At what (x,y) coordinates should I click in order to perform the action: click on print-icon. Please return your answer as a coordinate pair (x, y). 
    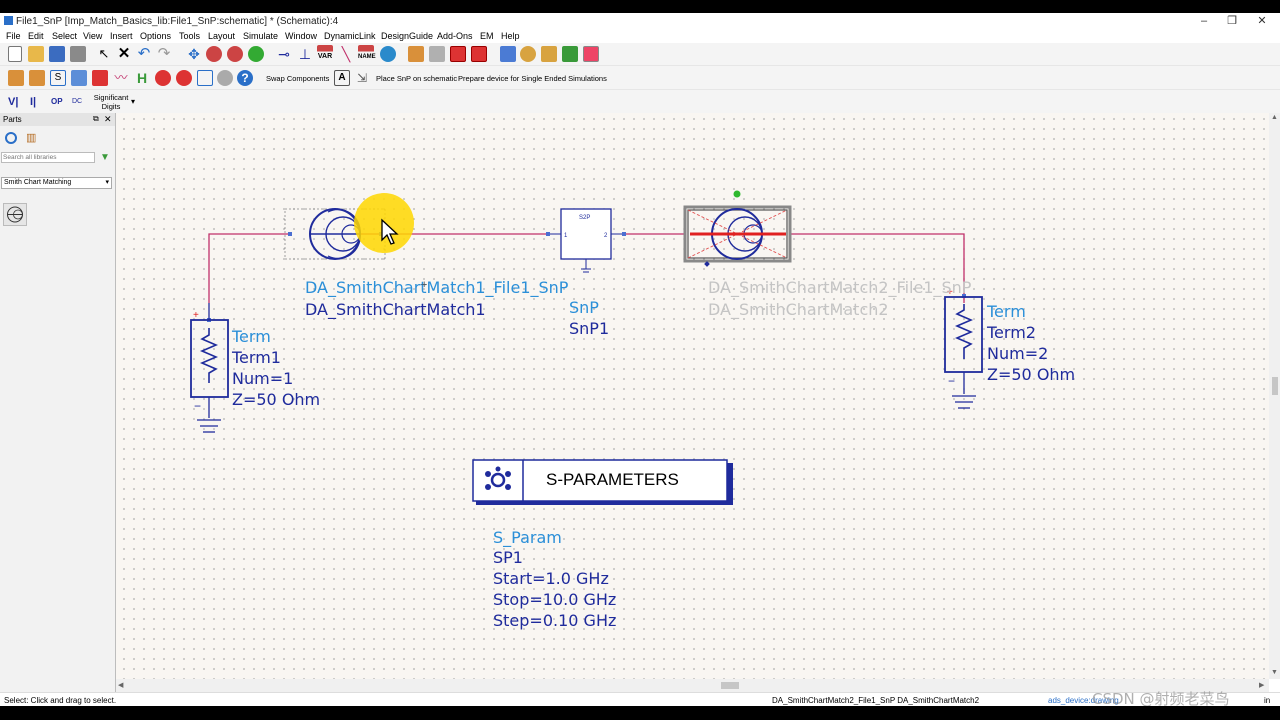
    Looking at the image, I should click on (78, 54).